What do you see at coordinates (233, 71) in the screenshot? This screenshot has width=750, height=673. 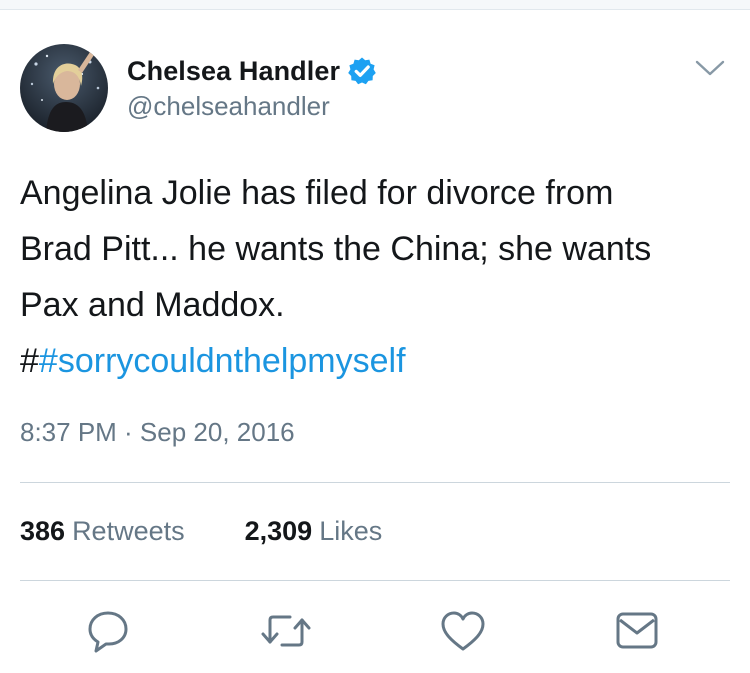 I see `display-name: Chelsea Handler` at bounding box center [233, 71].